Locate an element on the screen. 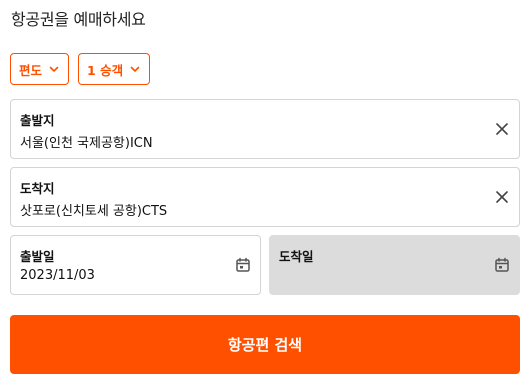 The height and width of the screenshot is (379, 531). passenger-dropdown: 1 승객 is located at coordinates (114, 69).